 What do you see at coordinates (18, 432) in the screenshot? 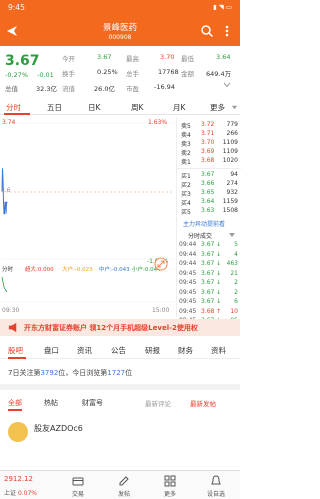
I see `avatar` at bounding box center [18, 432].